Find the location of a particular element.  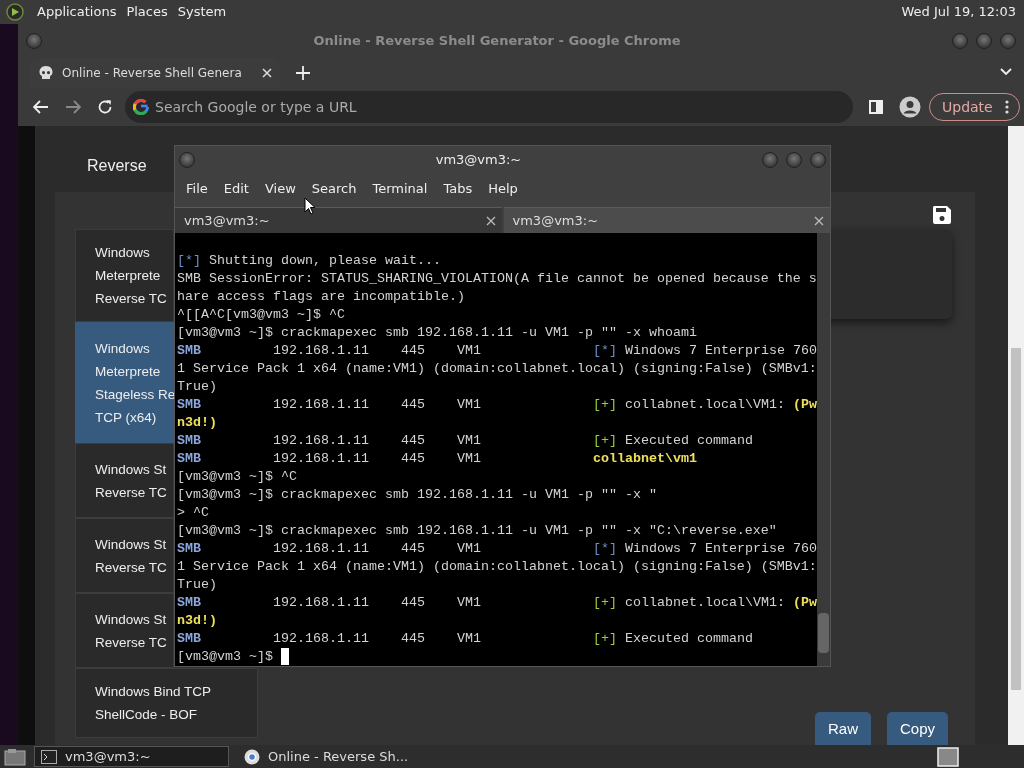

show-desktop-icon is located at coordinates (15, 756).